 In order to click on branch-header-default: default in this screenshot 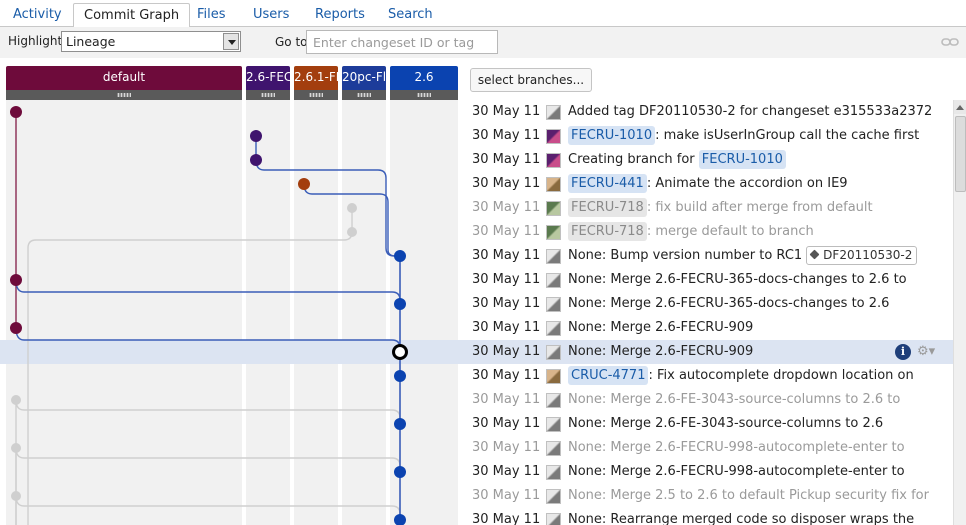, I will do `click(124, 83)`.